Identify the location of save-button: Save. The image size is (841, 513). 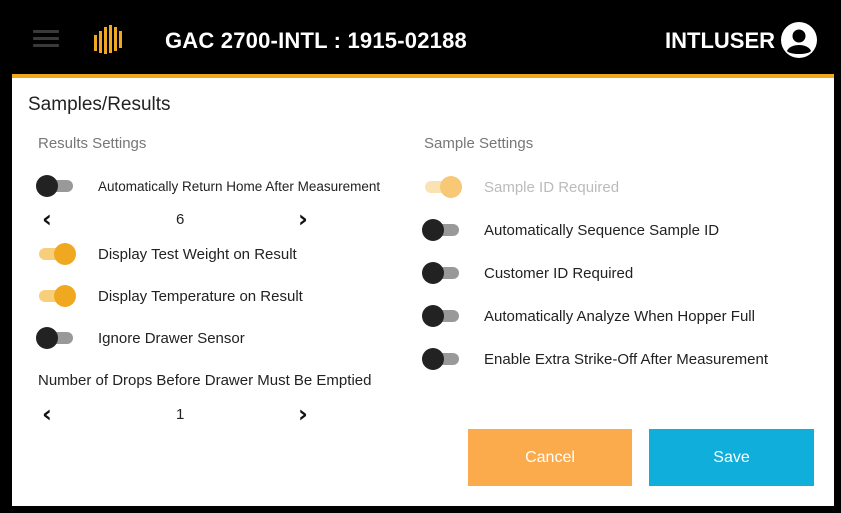
(731, 457).